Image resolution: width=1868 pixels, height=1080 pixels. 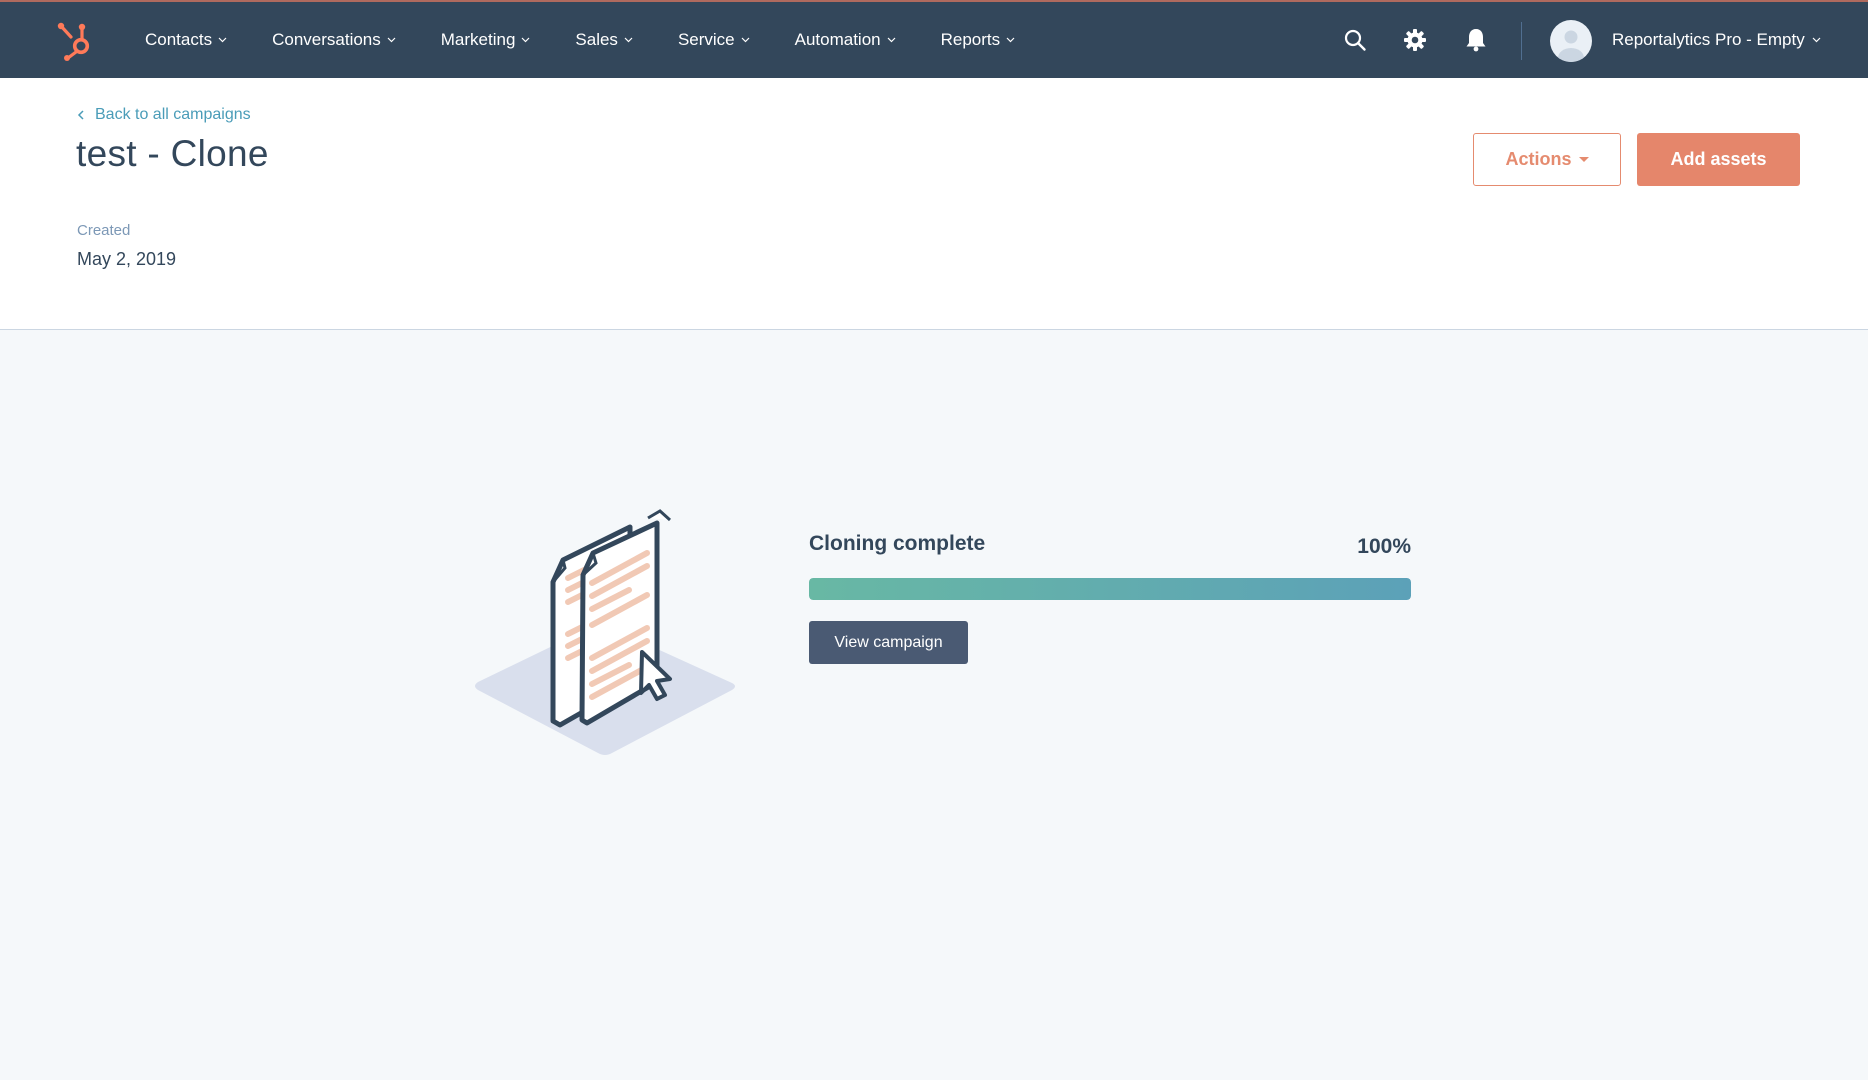 What do you see at coordinates (1538, 159) in the screenshot?
I see `actions-label: Actions` at bounding box center [1538, 159].